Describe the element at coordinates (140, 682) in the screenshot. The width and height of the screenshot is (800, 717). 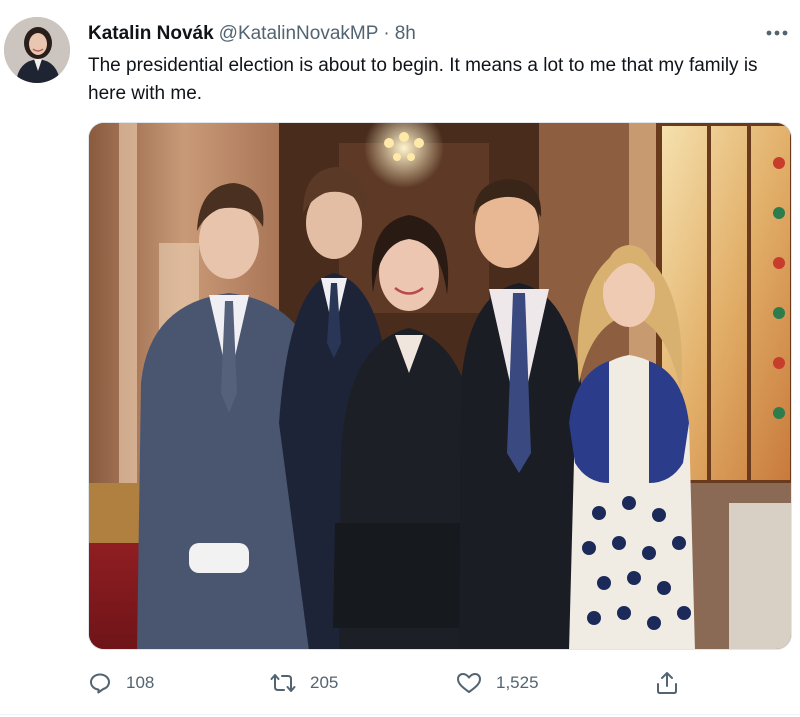
I see `reply-count: 108` at that location.